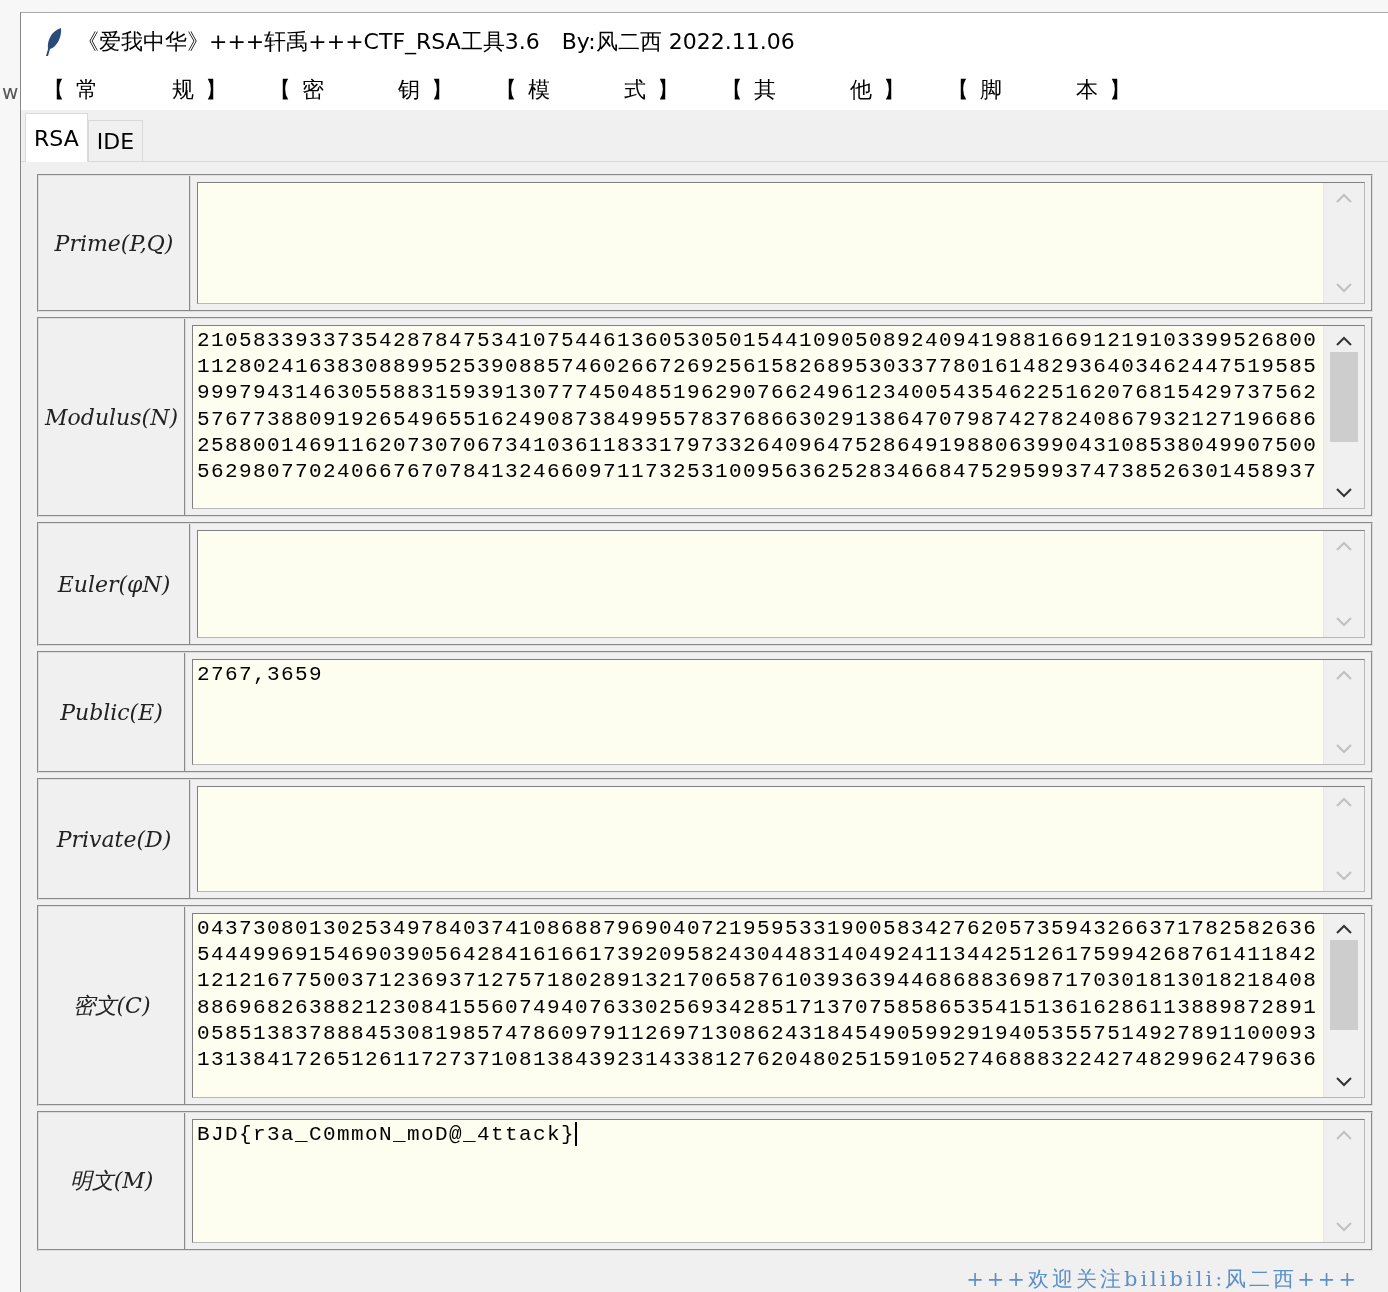  Describe the element at coordinates (114, 839) in the screenshot. I see `field-label: Private(D)` at that location.